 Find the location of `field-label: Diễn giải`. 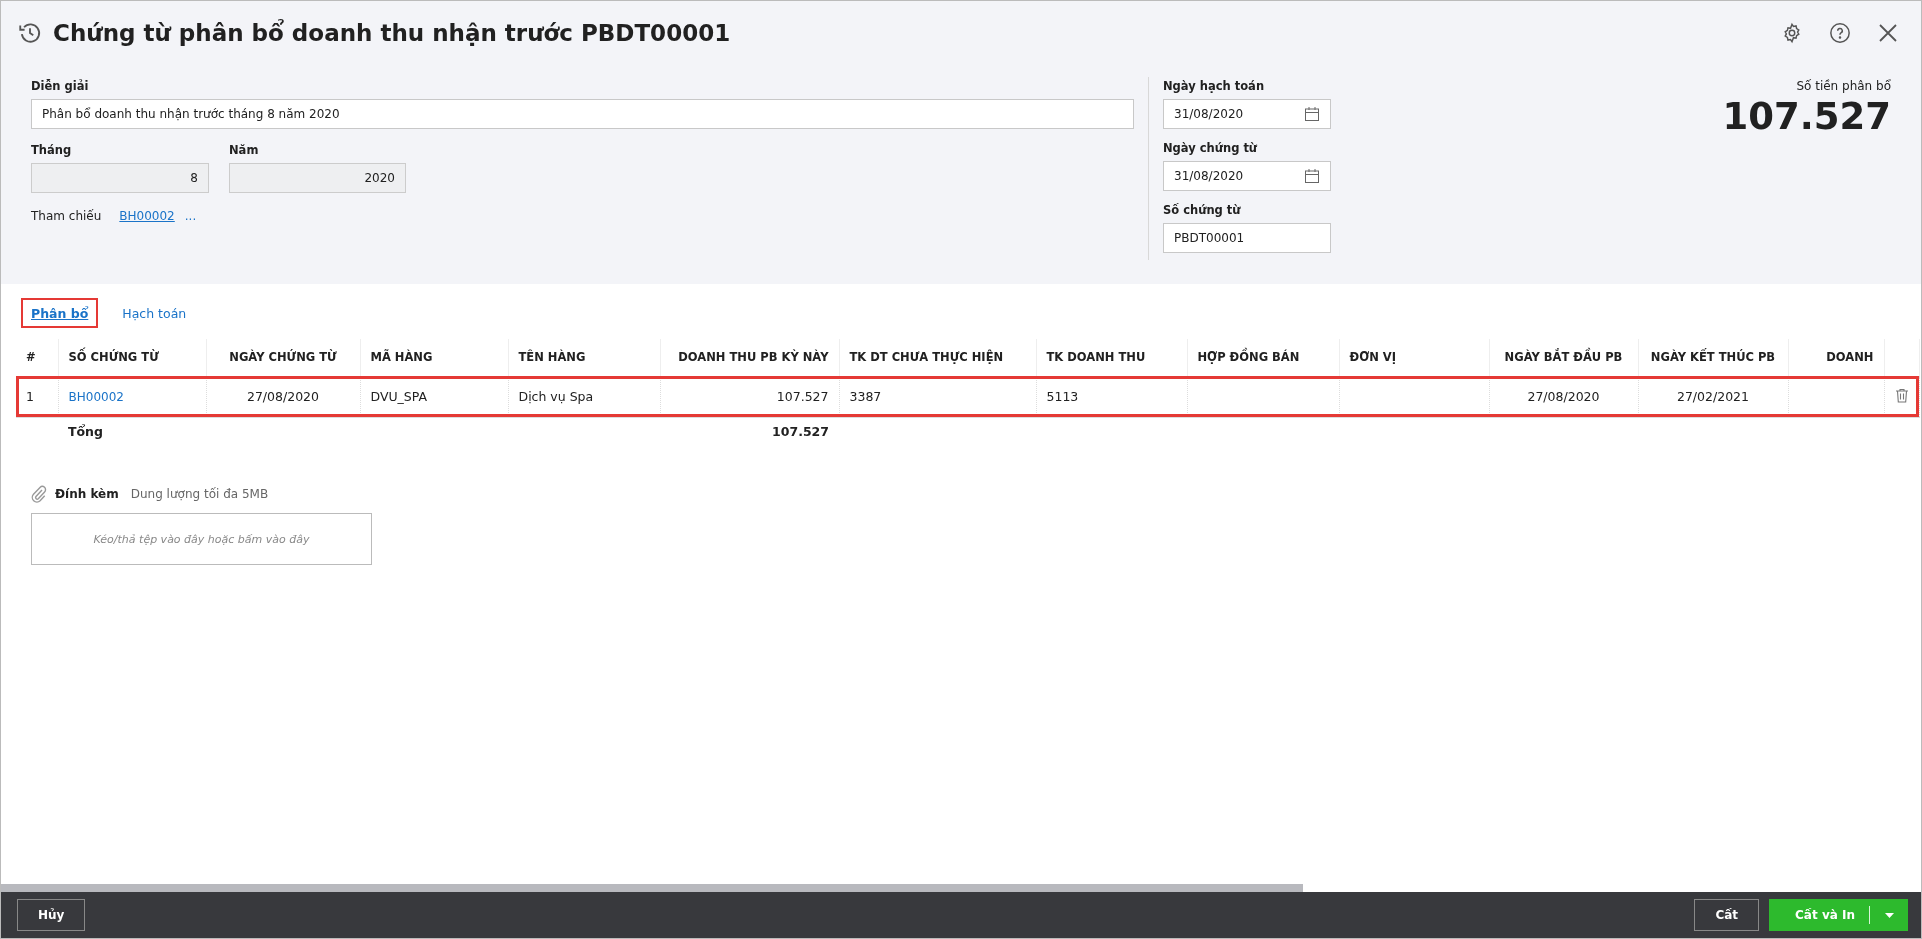

field-label: Diễn giải is located at coordinates (60, 86).